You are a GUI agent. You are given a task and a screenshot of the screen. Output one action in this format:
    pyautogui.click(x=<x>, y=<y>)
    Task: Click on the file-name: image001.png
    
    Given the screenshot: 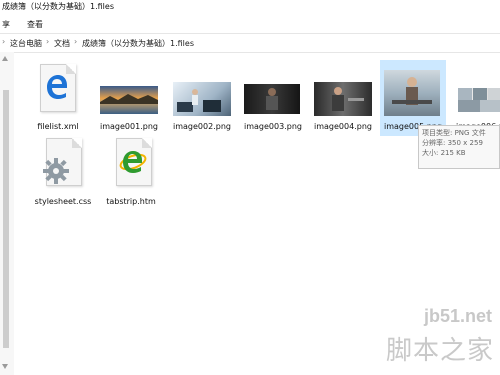 What is the action you would take?
    pyautogui.click(x=129, y=126)
    